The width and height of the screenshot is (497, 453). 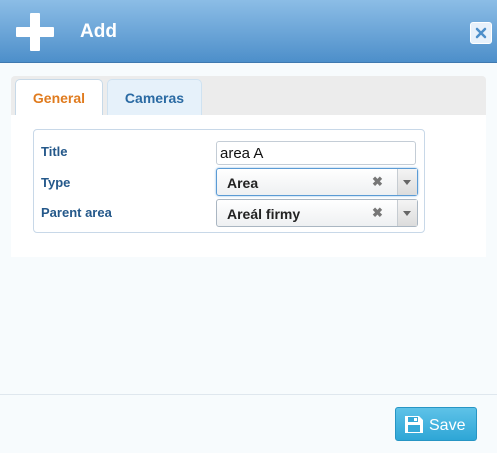 I want to click on type-label: Type, so click(x=56, y=182).